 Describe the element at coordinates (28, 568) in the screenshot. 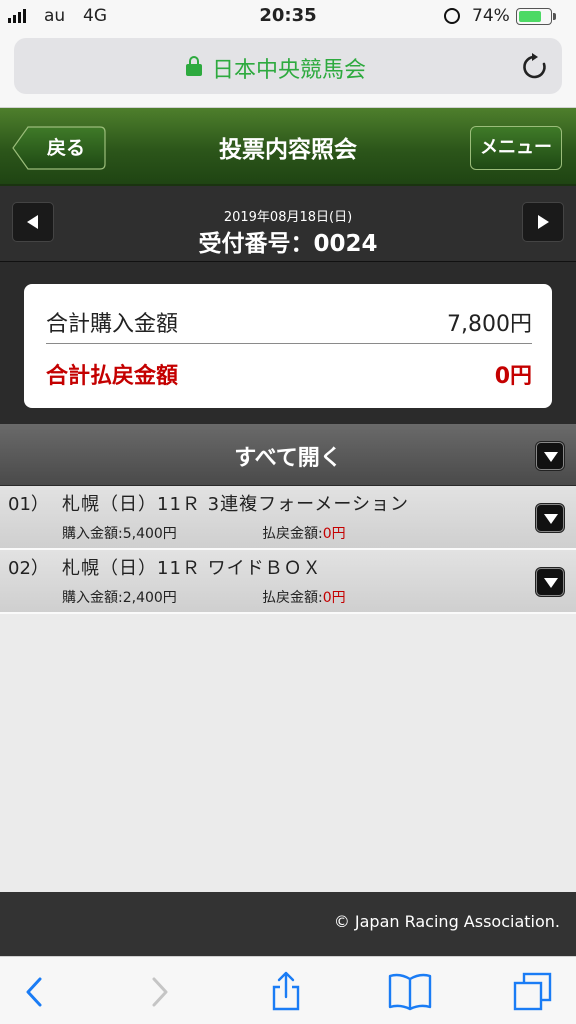

I see `bet-number: 02）` at that location.